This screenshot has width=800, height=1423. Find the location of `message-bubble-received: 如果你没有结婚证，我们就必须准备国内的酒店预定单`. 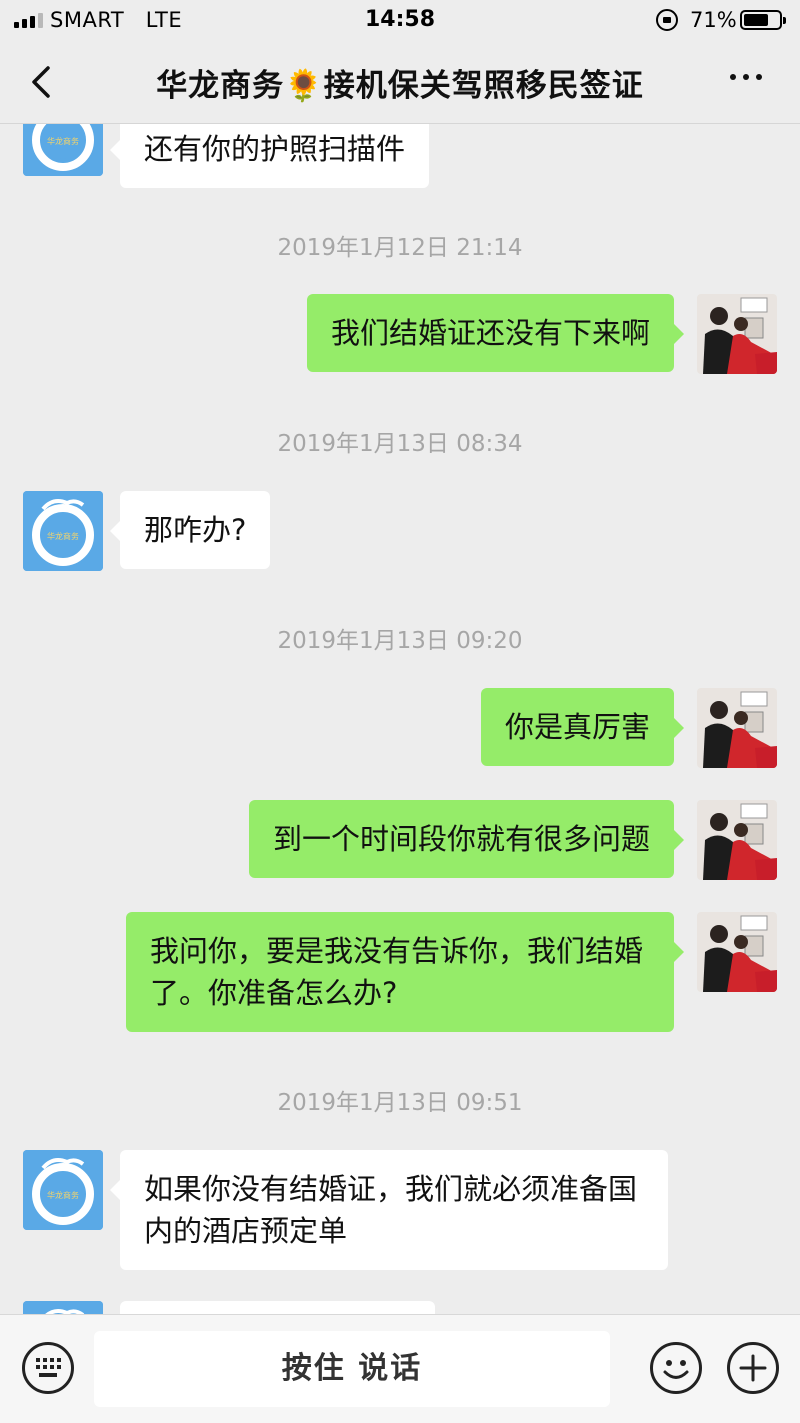

message-bubble-received: 如果你没有结婚证，我们就必须准备国内的酒店预定单 is located at coordinates (389, 1210).